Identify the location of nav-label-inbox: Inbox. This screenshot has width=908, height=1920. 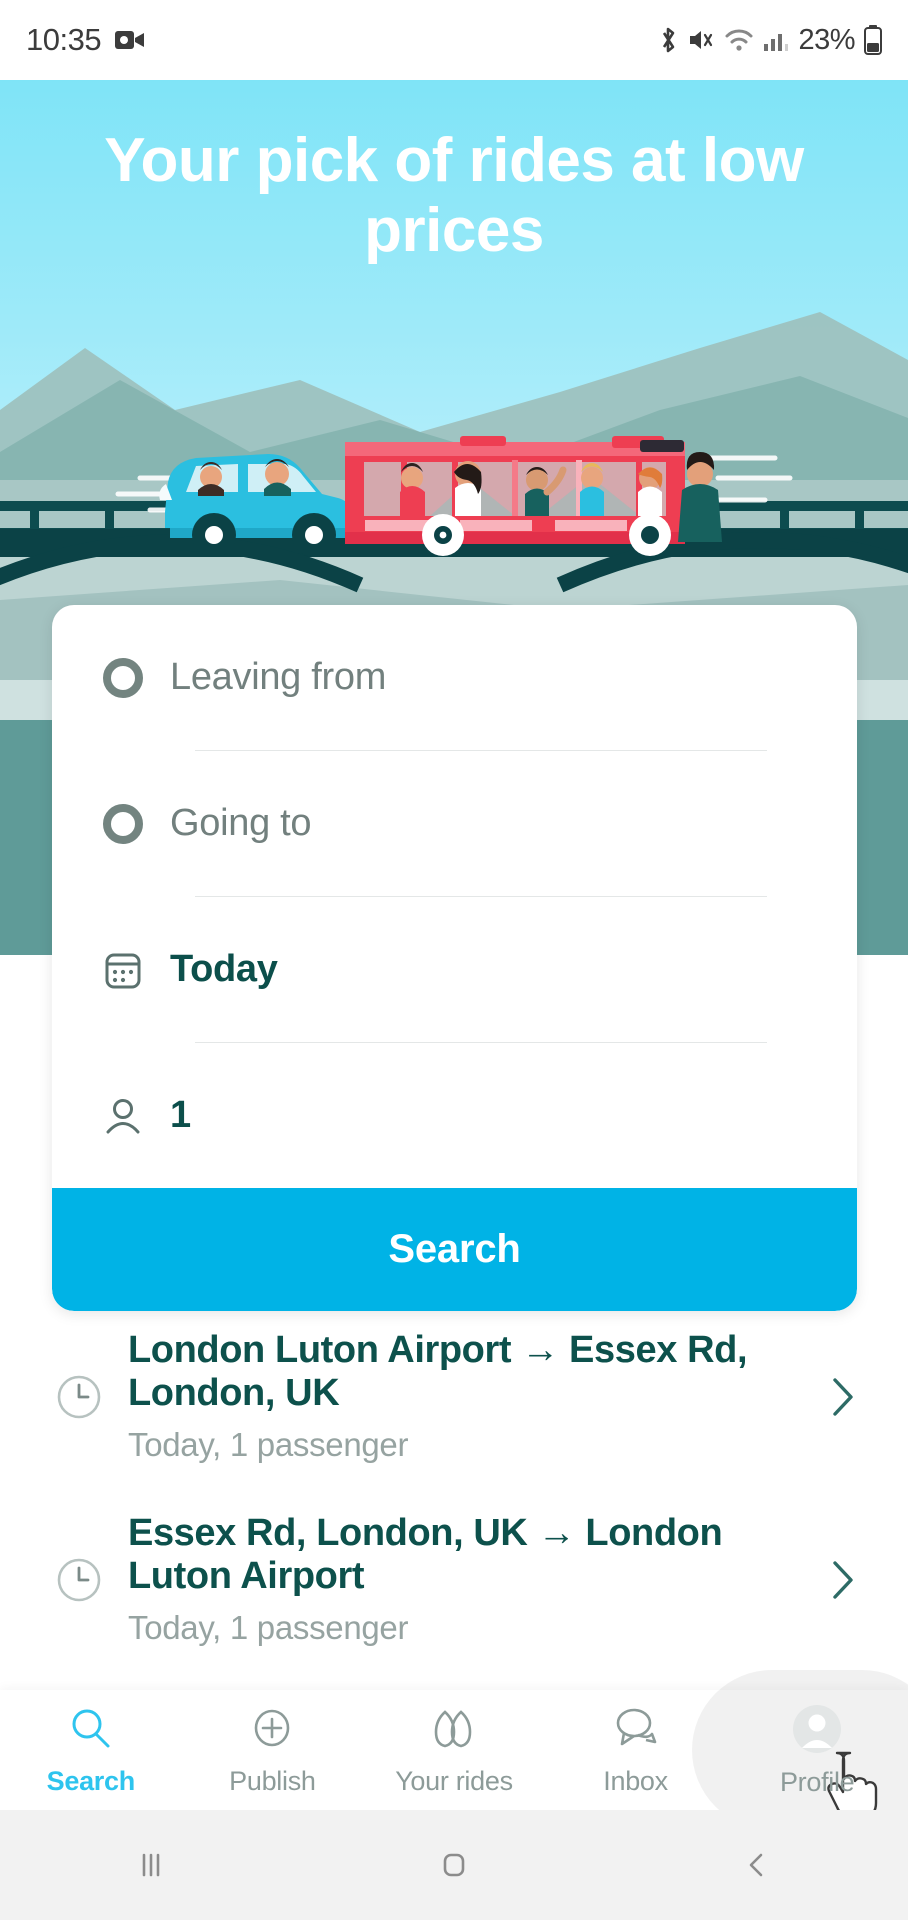
(635, 1780).